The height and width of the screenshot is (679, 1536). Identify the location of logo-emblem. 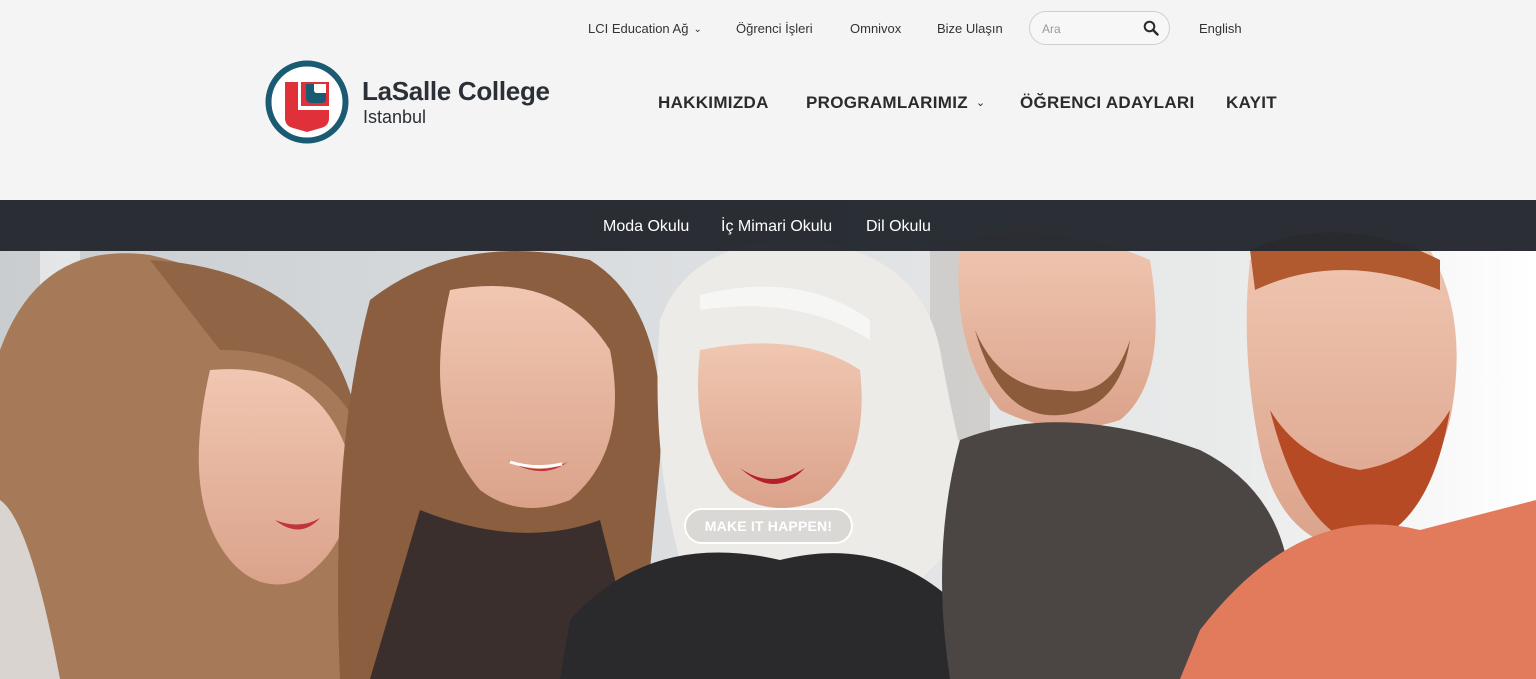
(307, 102).